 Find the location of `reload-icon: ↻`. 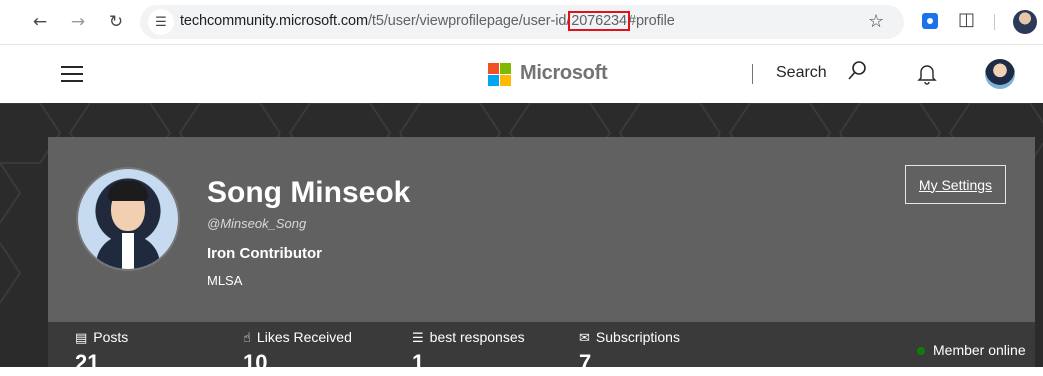

reload-icon: ↻ is located at coordinates (116, 22).